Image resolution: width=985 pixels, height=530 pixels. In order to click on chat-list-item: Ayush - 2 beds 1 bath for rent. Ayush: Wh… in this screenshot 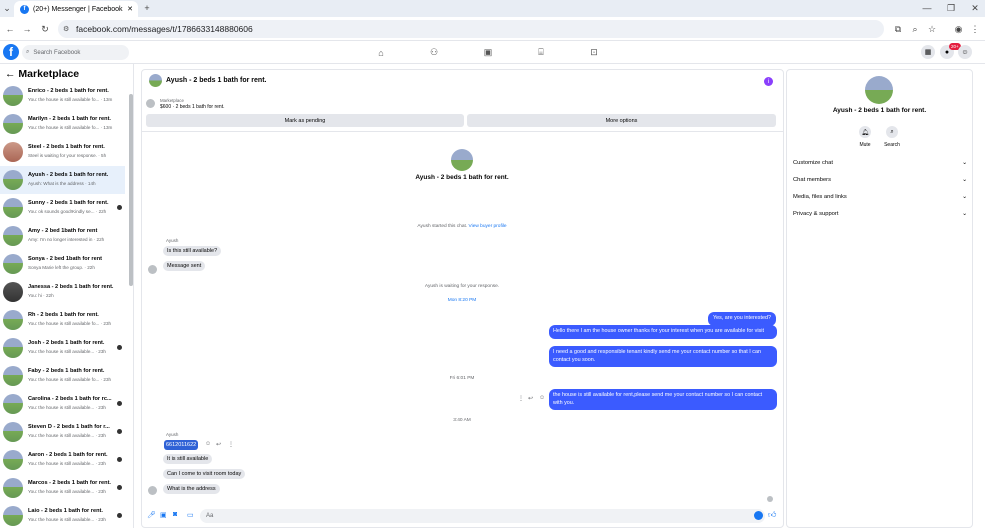, I will do `click(62, 180)`.